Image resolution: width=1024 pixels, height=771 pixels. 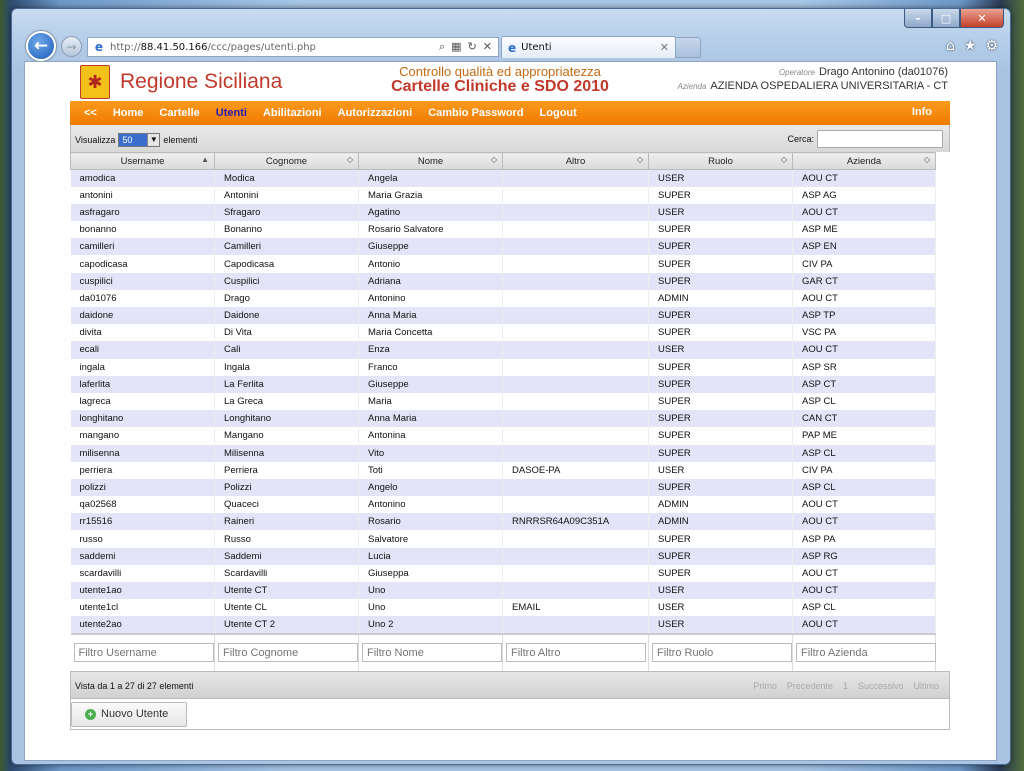 What do you see at coordinates (153, 140) in the screenshot?
I see `chevron-down-icon: ▼` at bounding box center [153, 140].